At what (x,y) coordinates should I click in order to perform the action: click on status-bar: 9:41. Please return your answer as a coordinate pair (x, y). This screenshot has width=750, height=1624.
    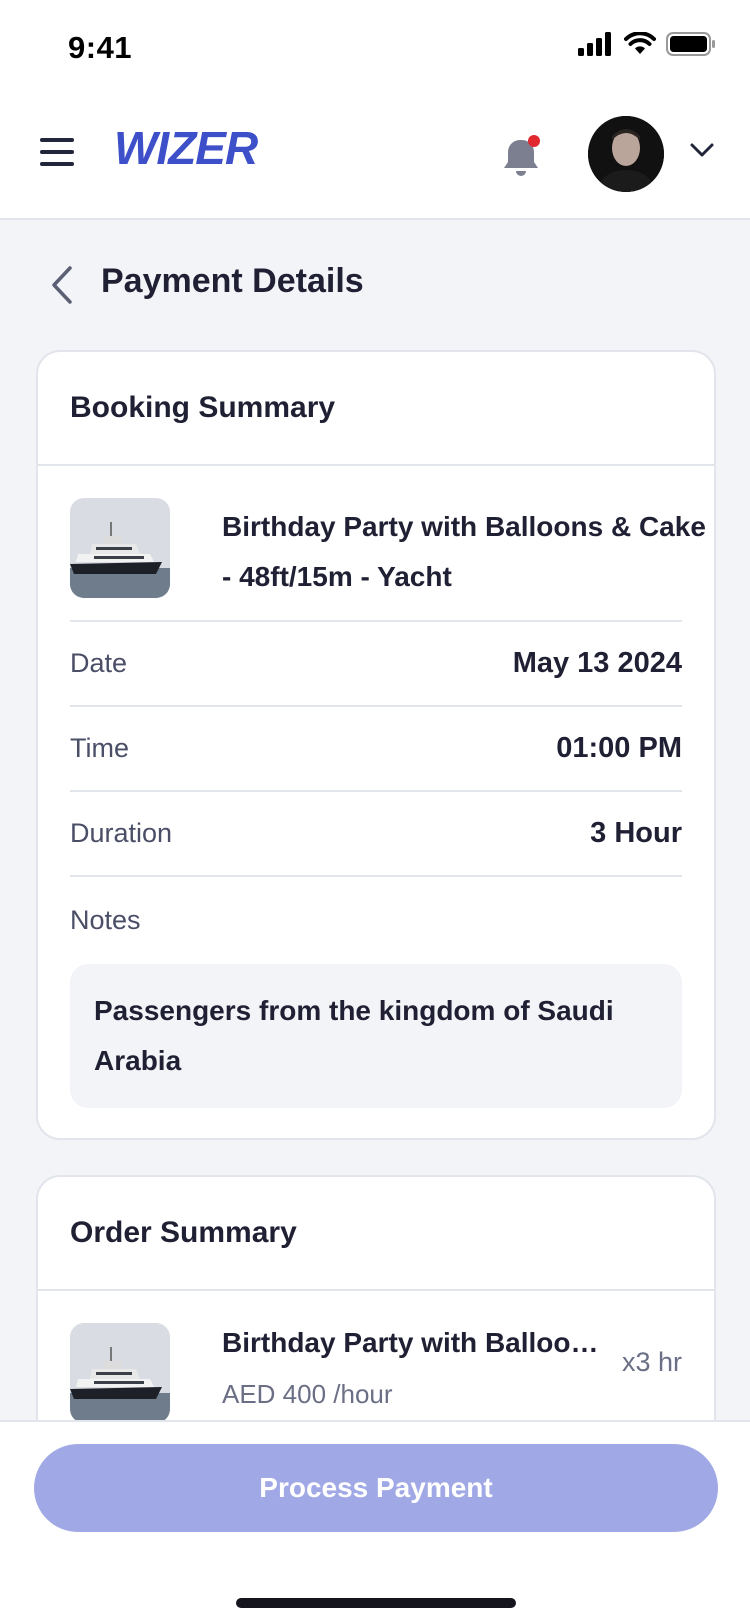
    Looking at the image, I should click on (375, 48).